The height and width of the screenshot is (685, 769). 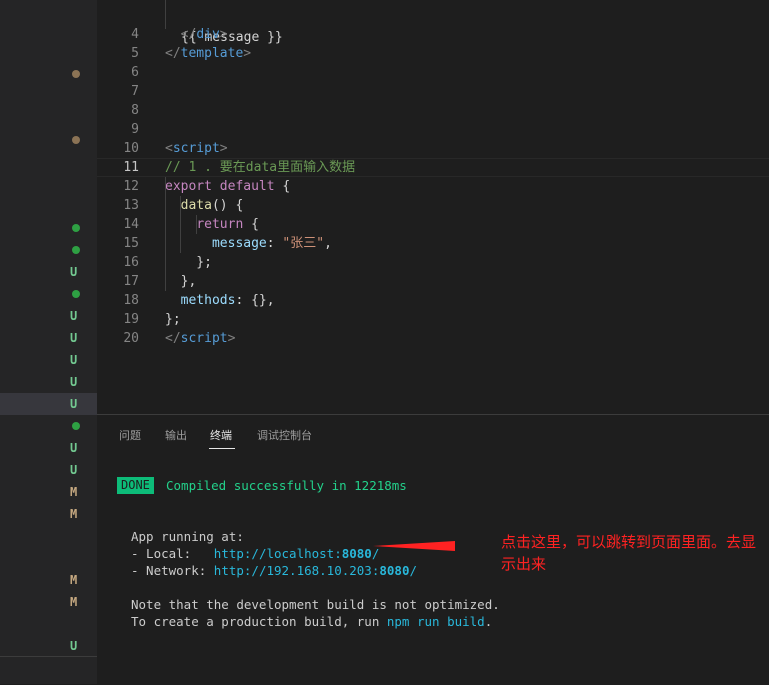 I want to click on code-line: 17 },, so click(x=433, y=281).